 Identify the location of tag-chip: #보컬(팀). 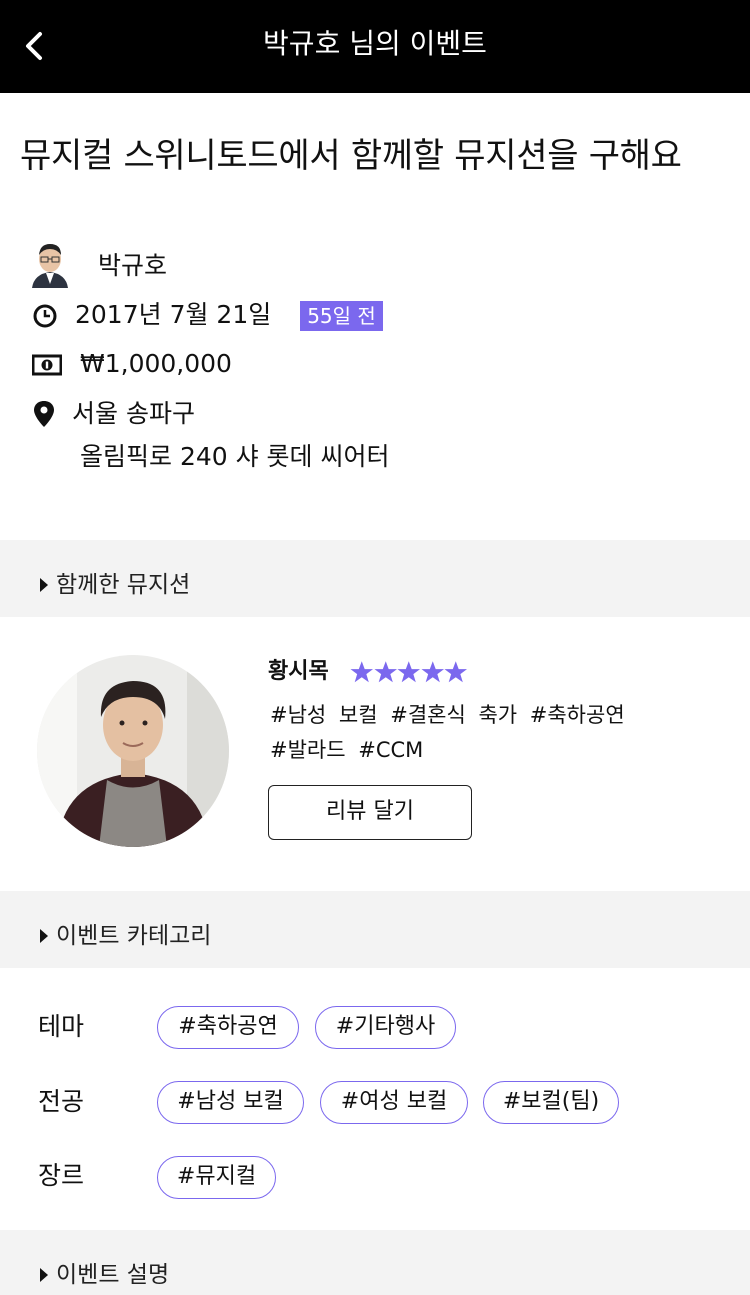
(551, 1102).